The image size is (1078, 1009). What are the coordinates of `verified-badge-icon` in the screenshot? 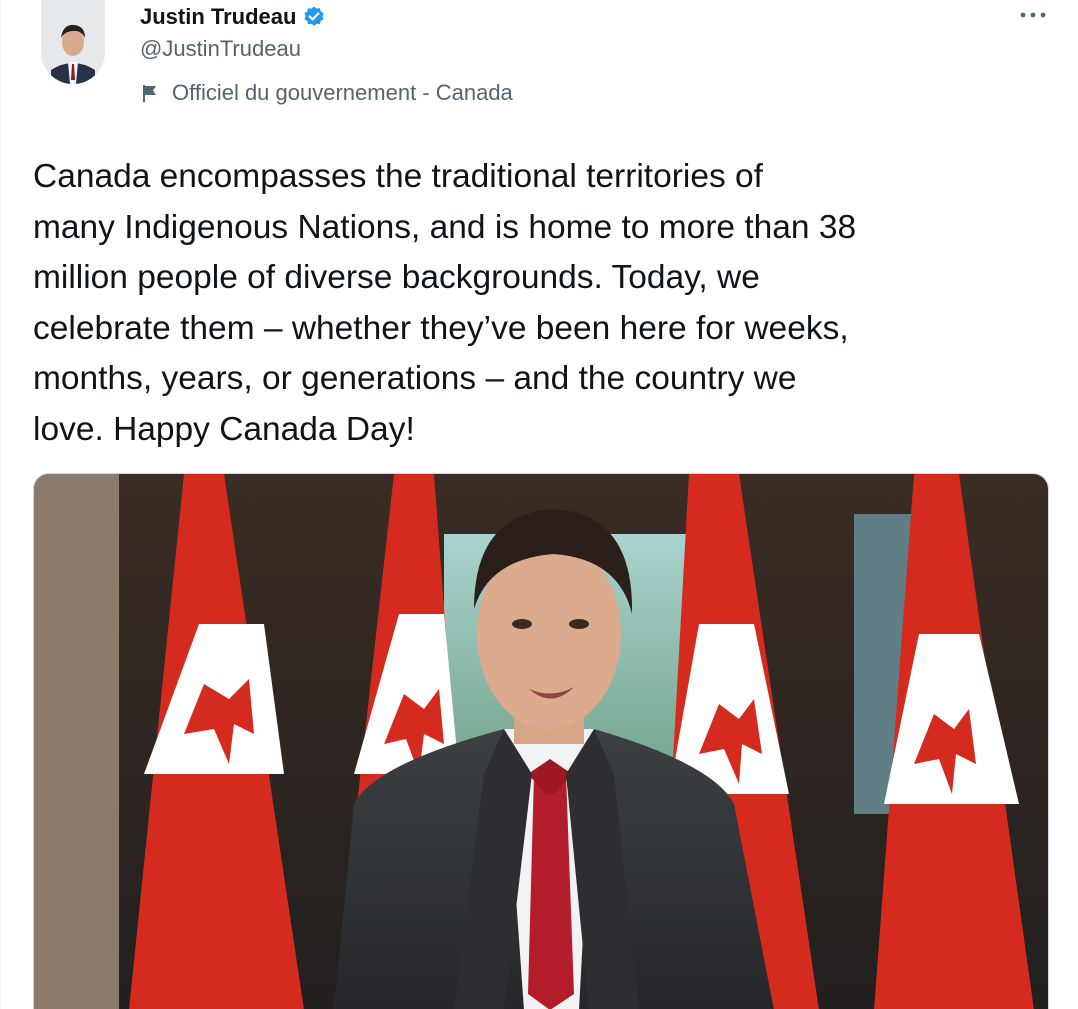 It's located at (314, 17).